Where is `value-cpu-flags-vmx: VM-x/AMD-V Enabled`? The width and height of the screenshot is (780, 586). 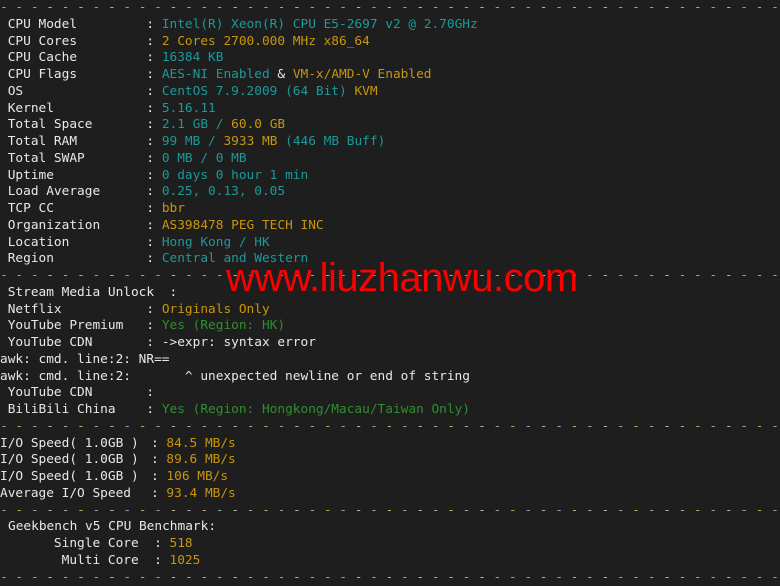 value-cpu-flags-vmx: VM-x/AMD-V Enabled is located at coordinates (362, 74).